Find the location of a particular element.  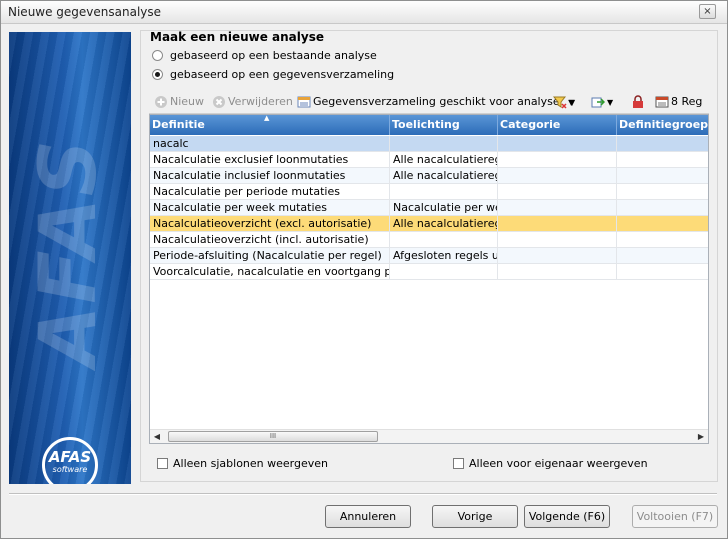

scroll-left-icon: ◀ is located at coordinates (157, 436).